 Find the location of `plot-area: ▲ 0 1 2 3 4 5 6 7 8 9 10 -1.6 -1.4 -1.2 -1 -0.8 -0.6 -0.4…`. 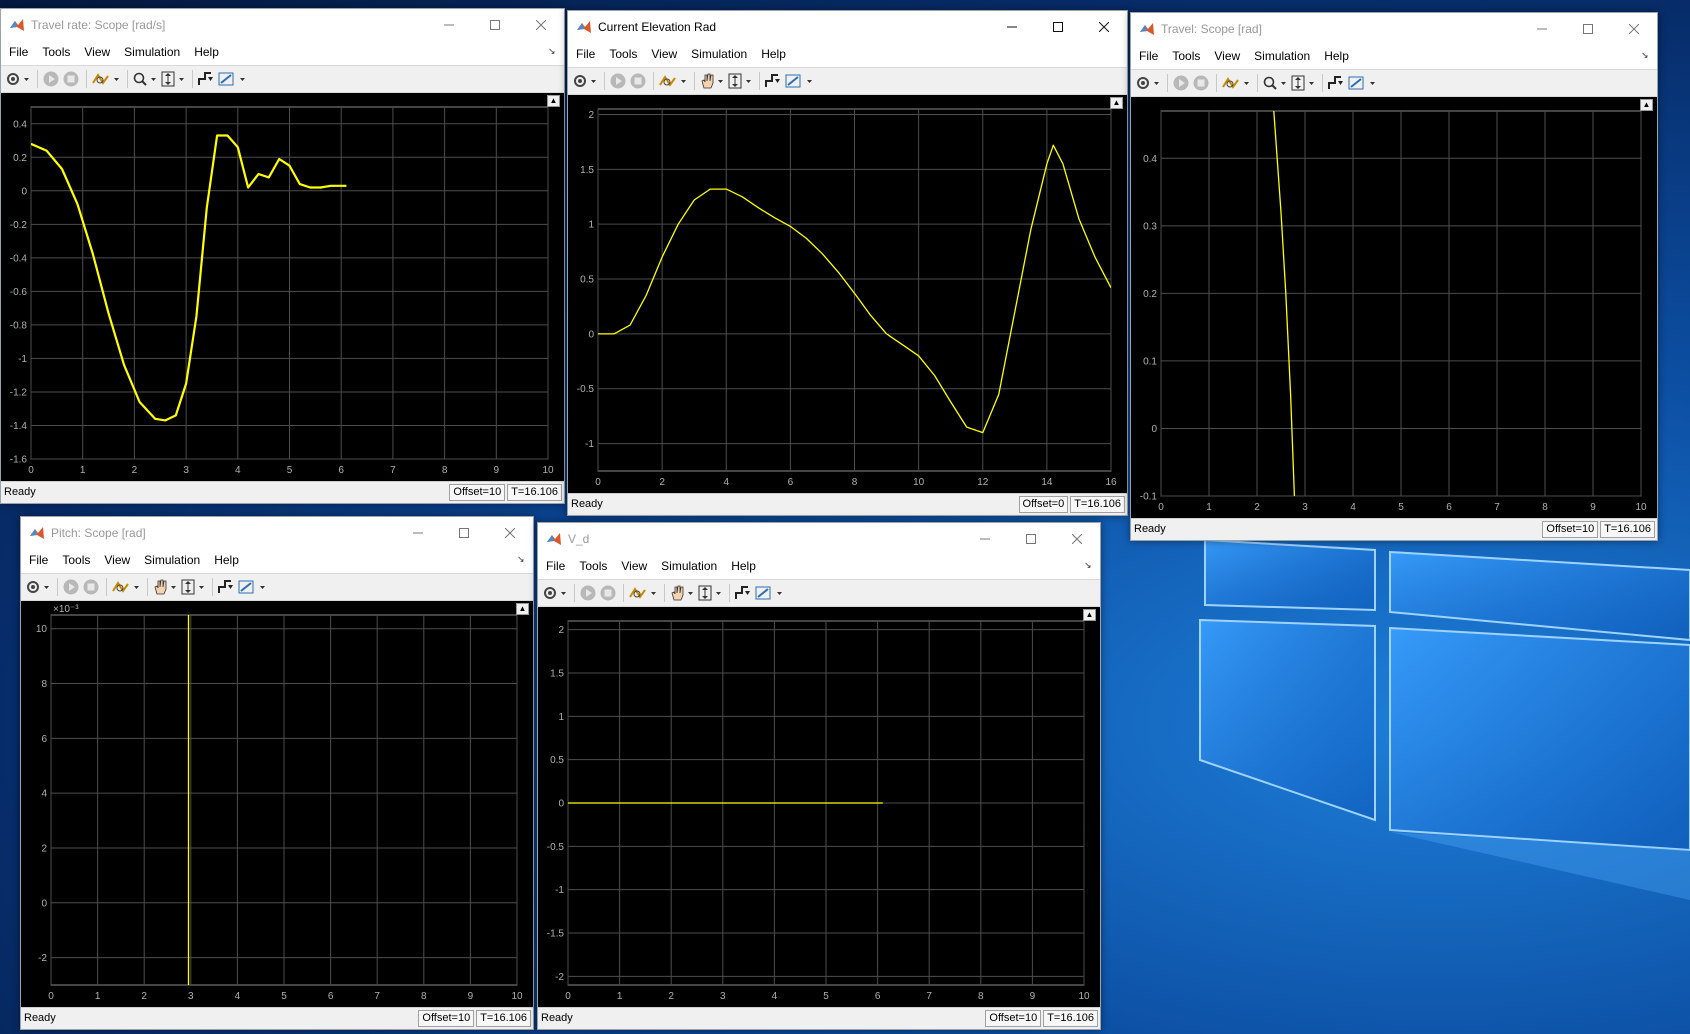

plot-area: ▲ 0 1 2 3 4 5 6 7 8 9 10 -1.6 -1.4 -1.2 -1 -0.8 -0.6 -0.4… is located at coordinates (282, 287).